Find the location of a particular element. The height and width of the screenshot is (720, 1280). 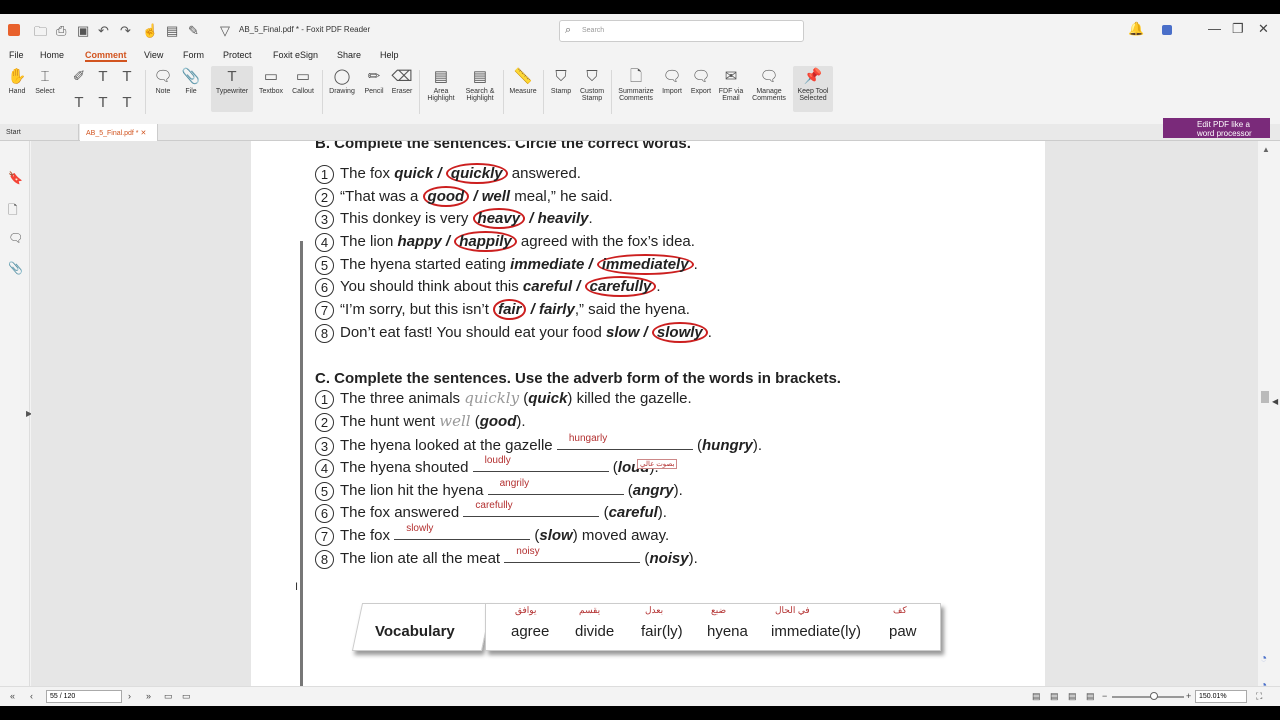

fdf-email-button: ✉ FDF via Email is located at coordinates (731, 84).